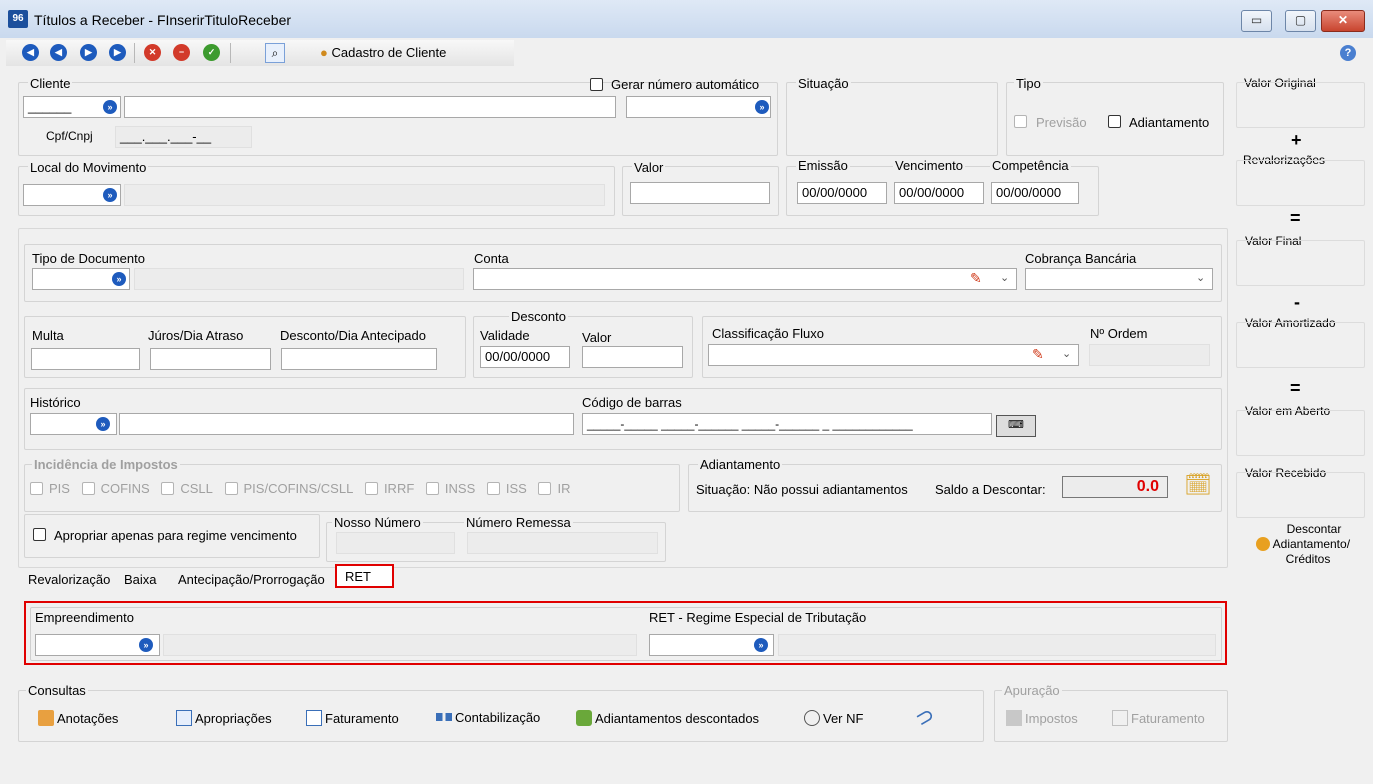 This screenshot has height=784, width=1373. What do you see at coordinates (1311, 544) in the screenshot?
I see `descontar-line2: Adiantamento/` at bounding box center [1311, 544].